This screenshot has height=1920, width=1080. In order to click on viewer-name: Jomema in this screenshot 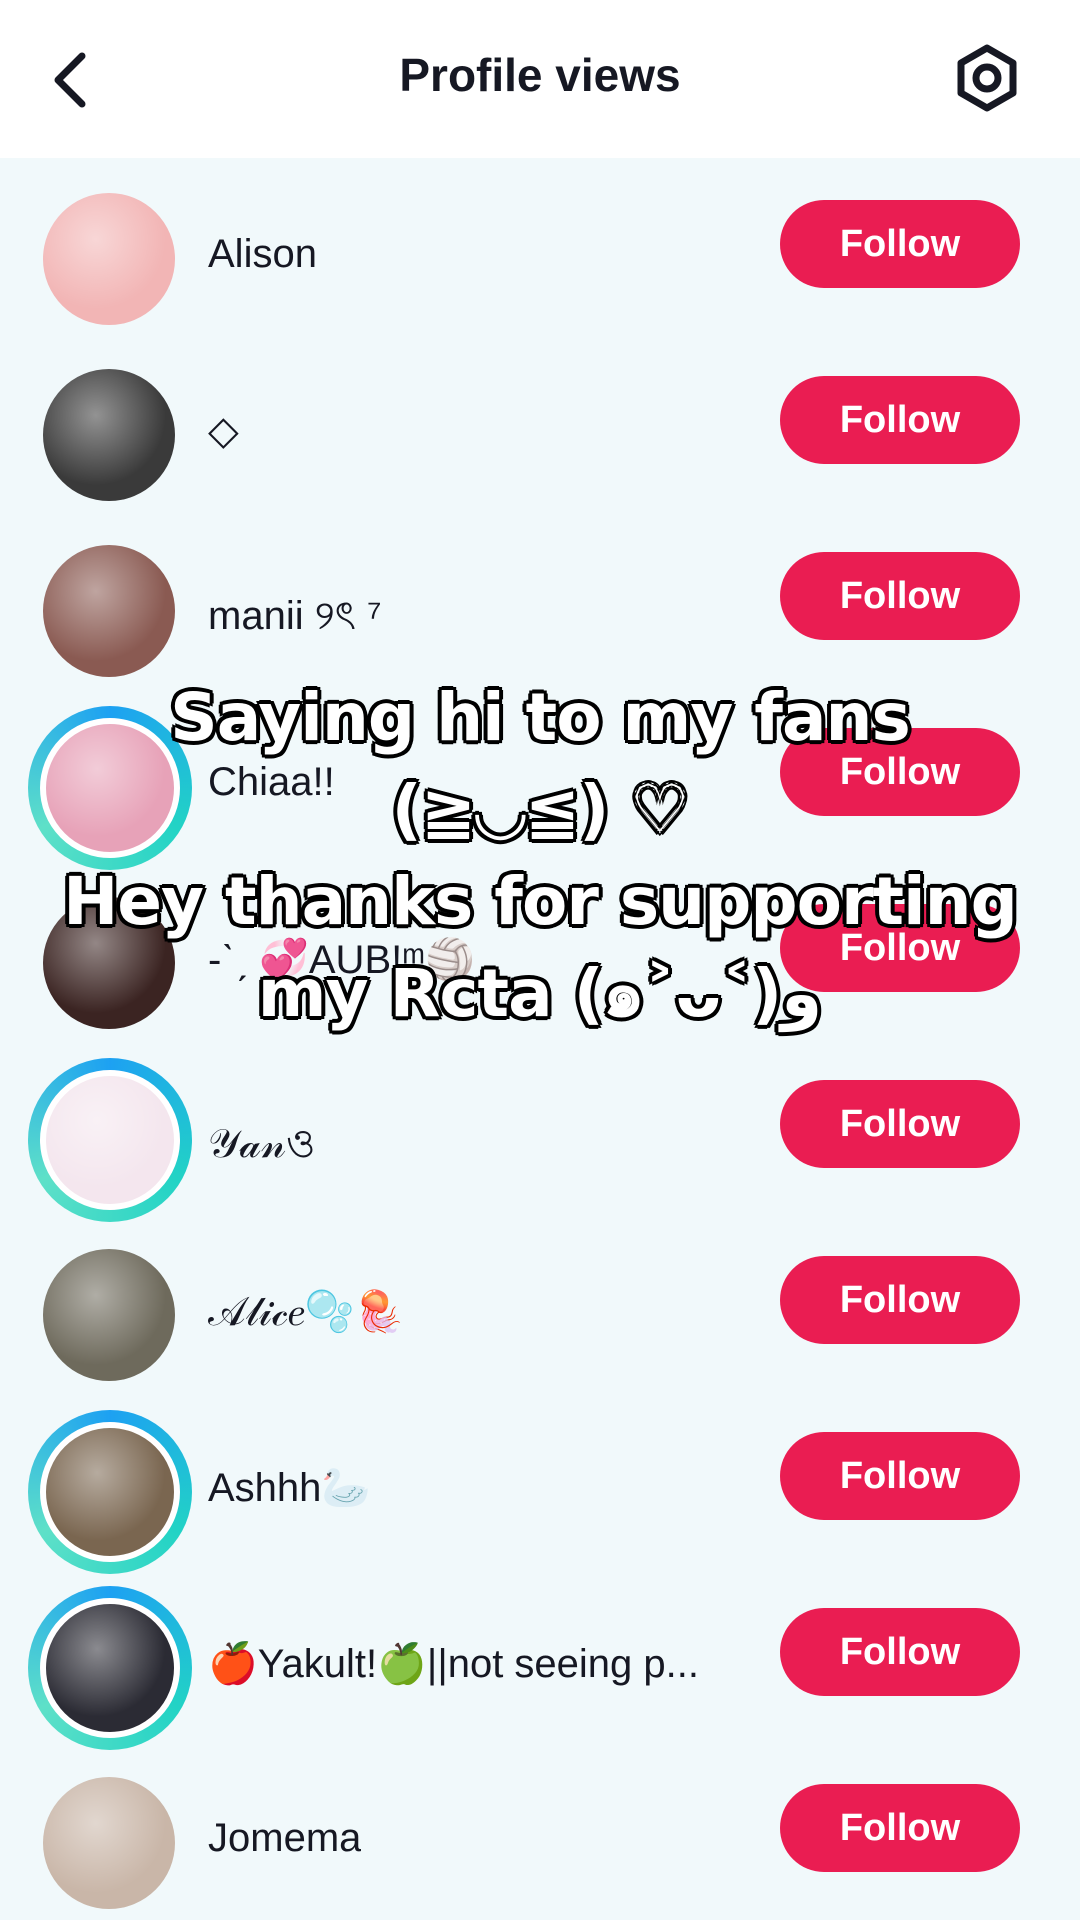, I will do `click(284, 1838)`.